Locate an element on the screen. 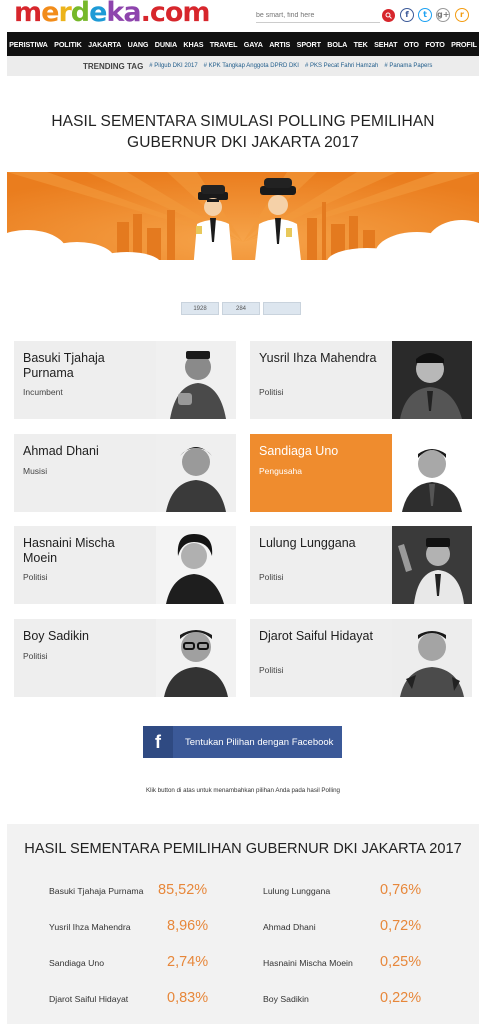 Image resolution: width=479 pixels, height=1024 pixels. vote-counter is located at coordinates (282, 308).